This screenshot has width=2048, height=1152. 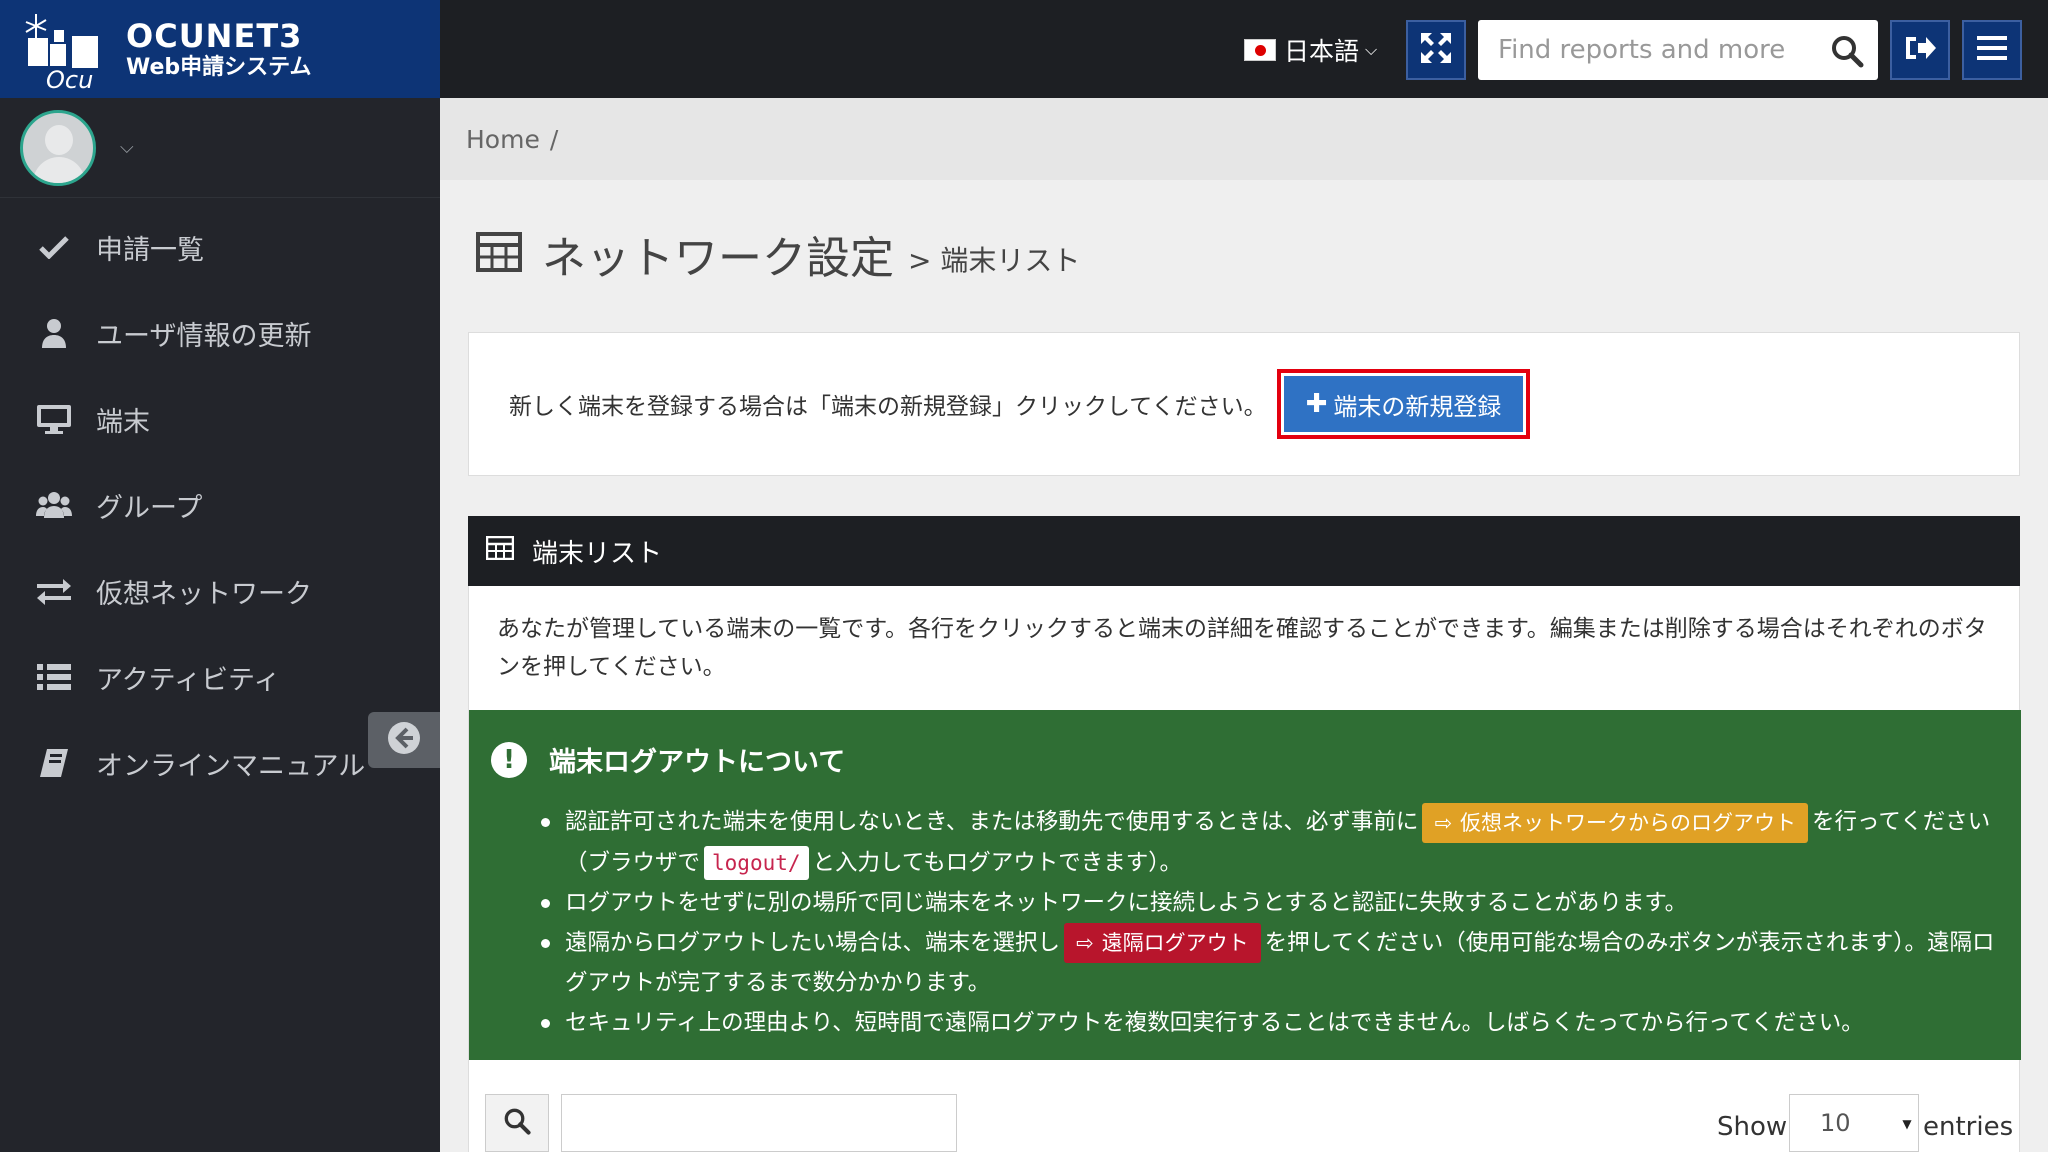 I want to click on sidebar-item-devices: 端末, so click(x=220, y=419).